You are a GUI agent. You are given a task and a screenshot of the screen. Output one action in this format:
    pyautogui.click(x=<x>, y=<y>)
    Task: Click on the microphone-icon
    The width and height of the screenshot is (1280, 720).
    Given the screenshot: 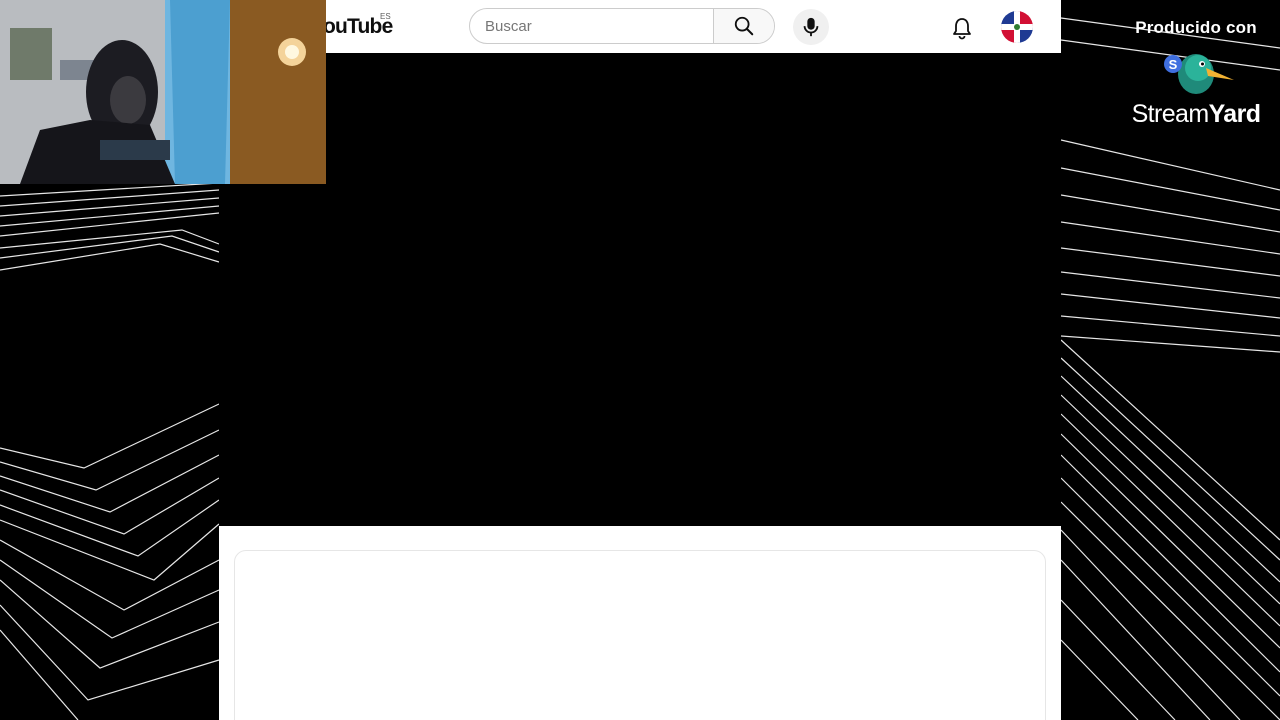 What is the action you would take?
    pyautogui.click(x=811, y=27)
    